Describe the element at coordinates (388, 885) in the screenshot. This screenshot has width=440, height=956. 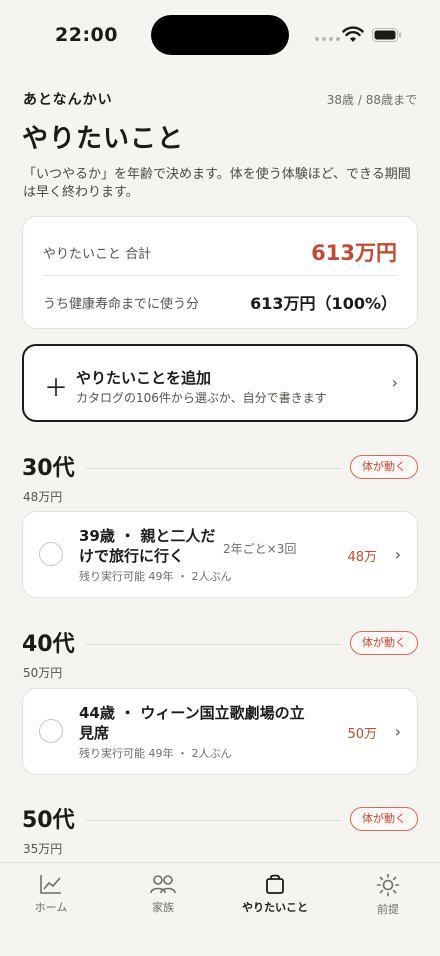
I see `sun-icon` at that location.